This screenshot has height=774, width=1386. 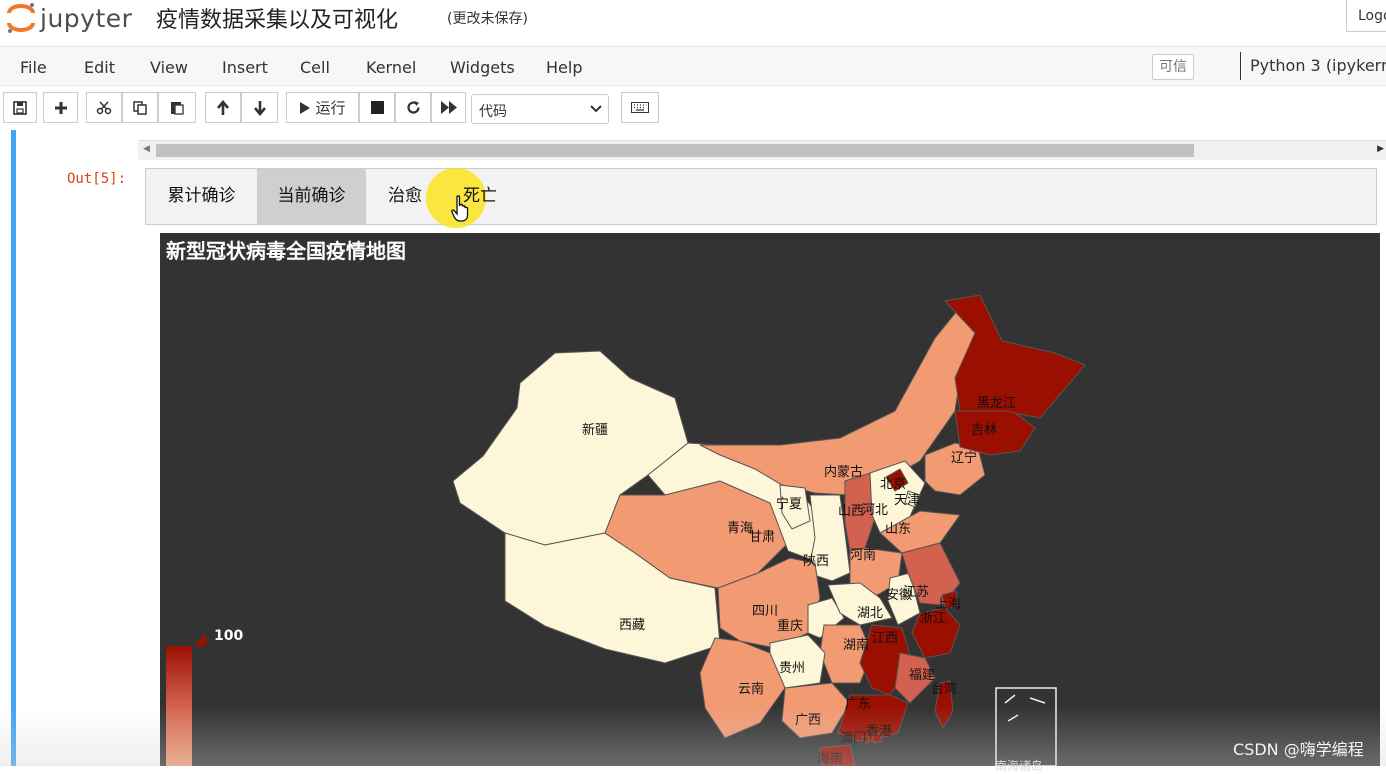 I want to click on region-label: 吉林, so click(x=984, y=430).